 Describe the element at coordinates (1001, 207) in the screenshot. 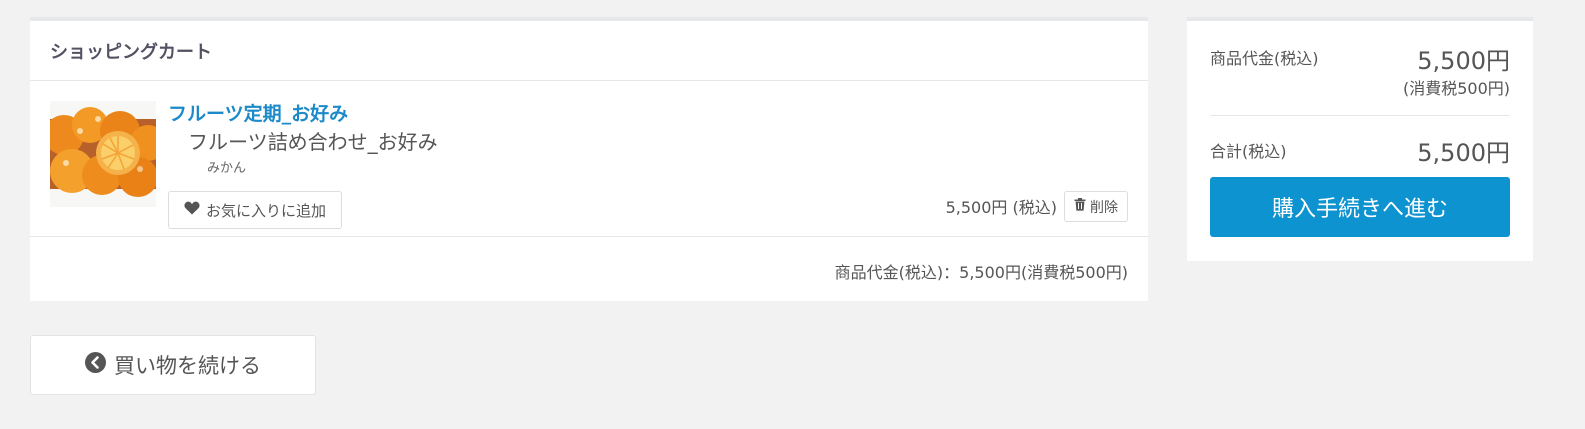

I see `item-price: 5,500円 (税込)` at that location.